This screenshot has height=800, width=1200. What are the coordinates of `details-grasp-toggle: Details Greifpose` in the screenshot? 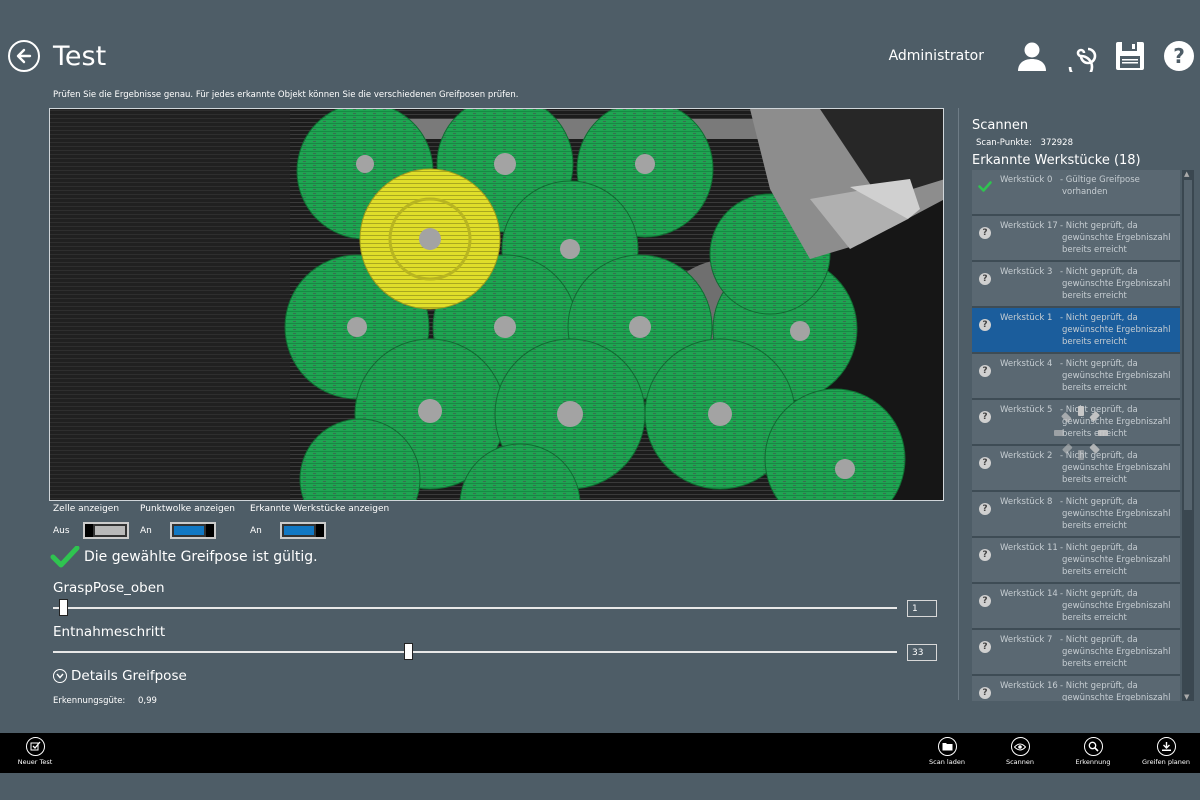 It's located at (120, 676).